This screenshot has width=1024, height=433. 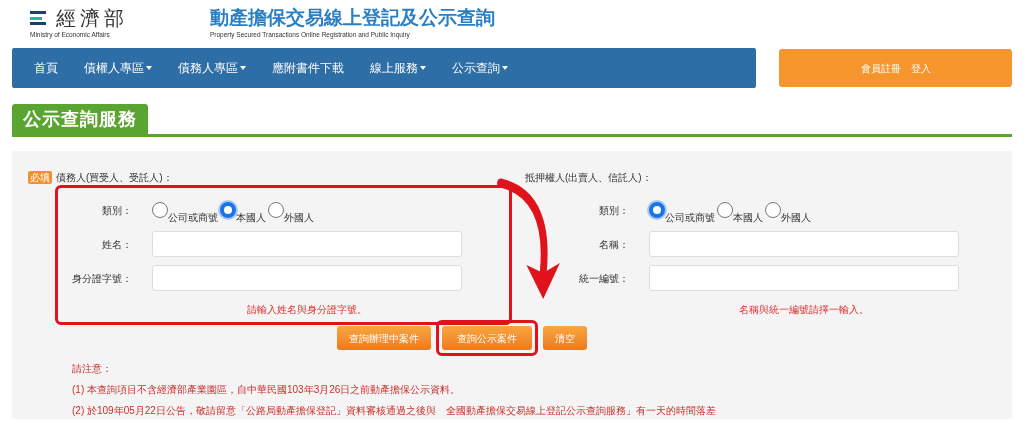 I want to click on notes-heading: 請注意：, so click(x=92, y=369).